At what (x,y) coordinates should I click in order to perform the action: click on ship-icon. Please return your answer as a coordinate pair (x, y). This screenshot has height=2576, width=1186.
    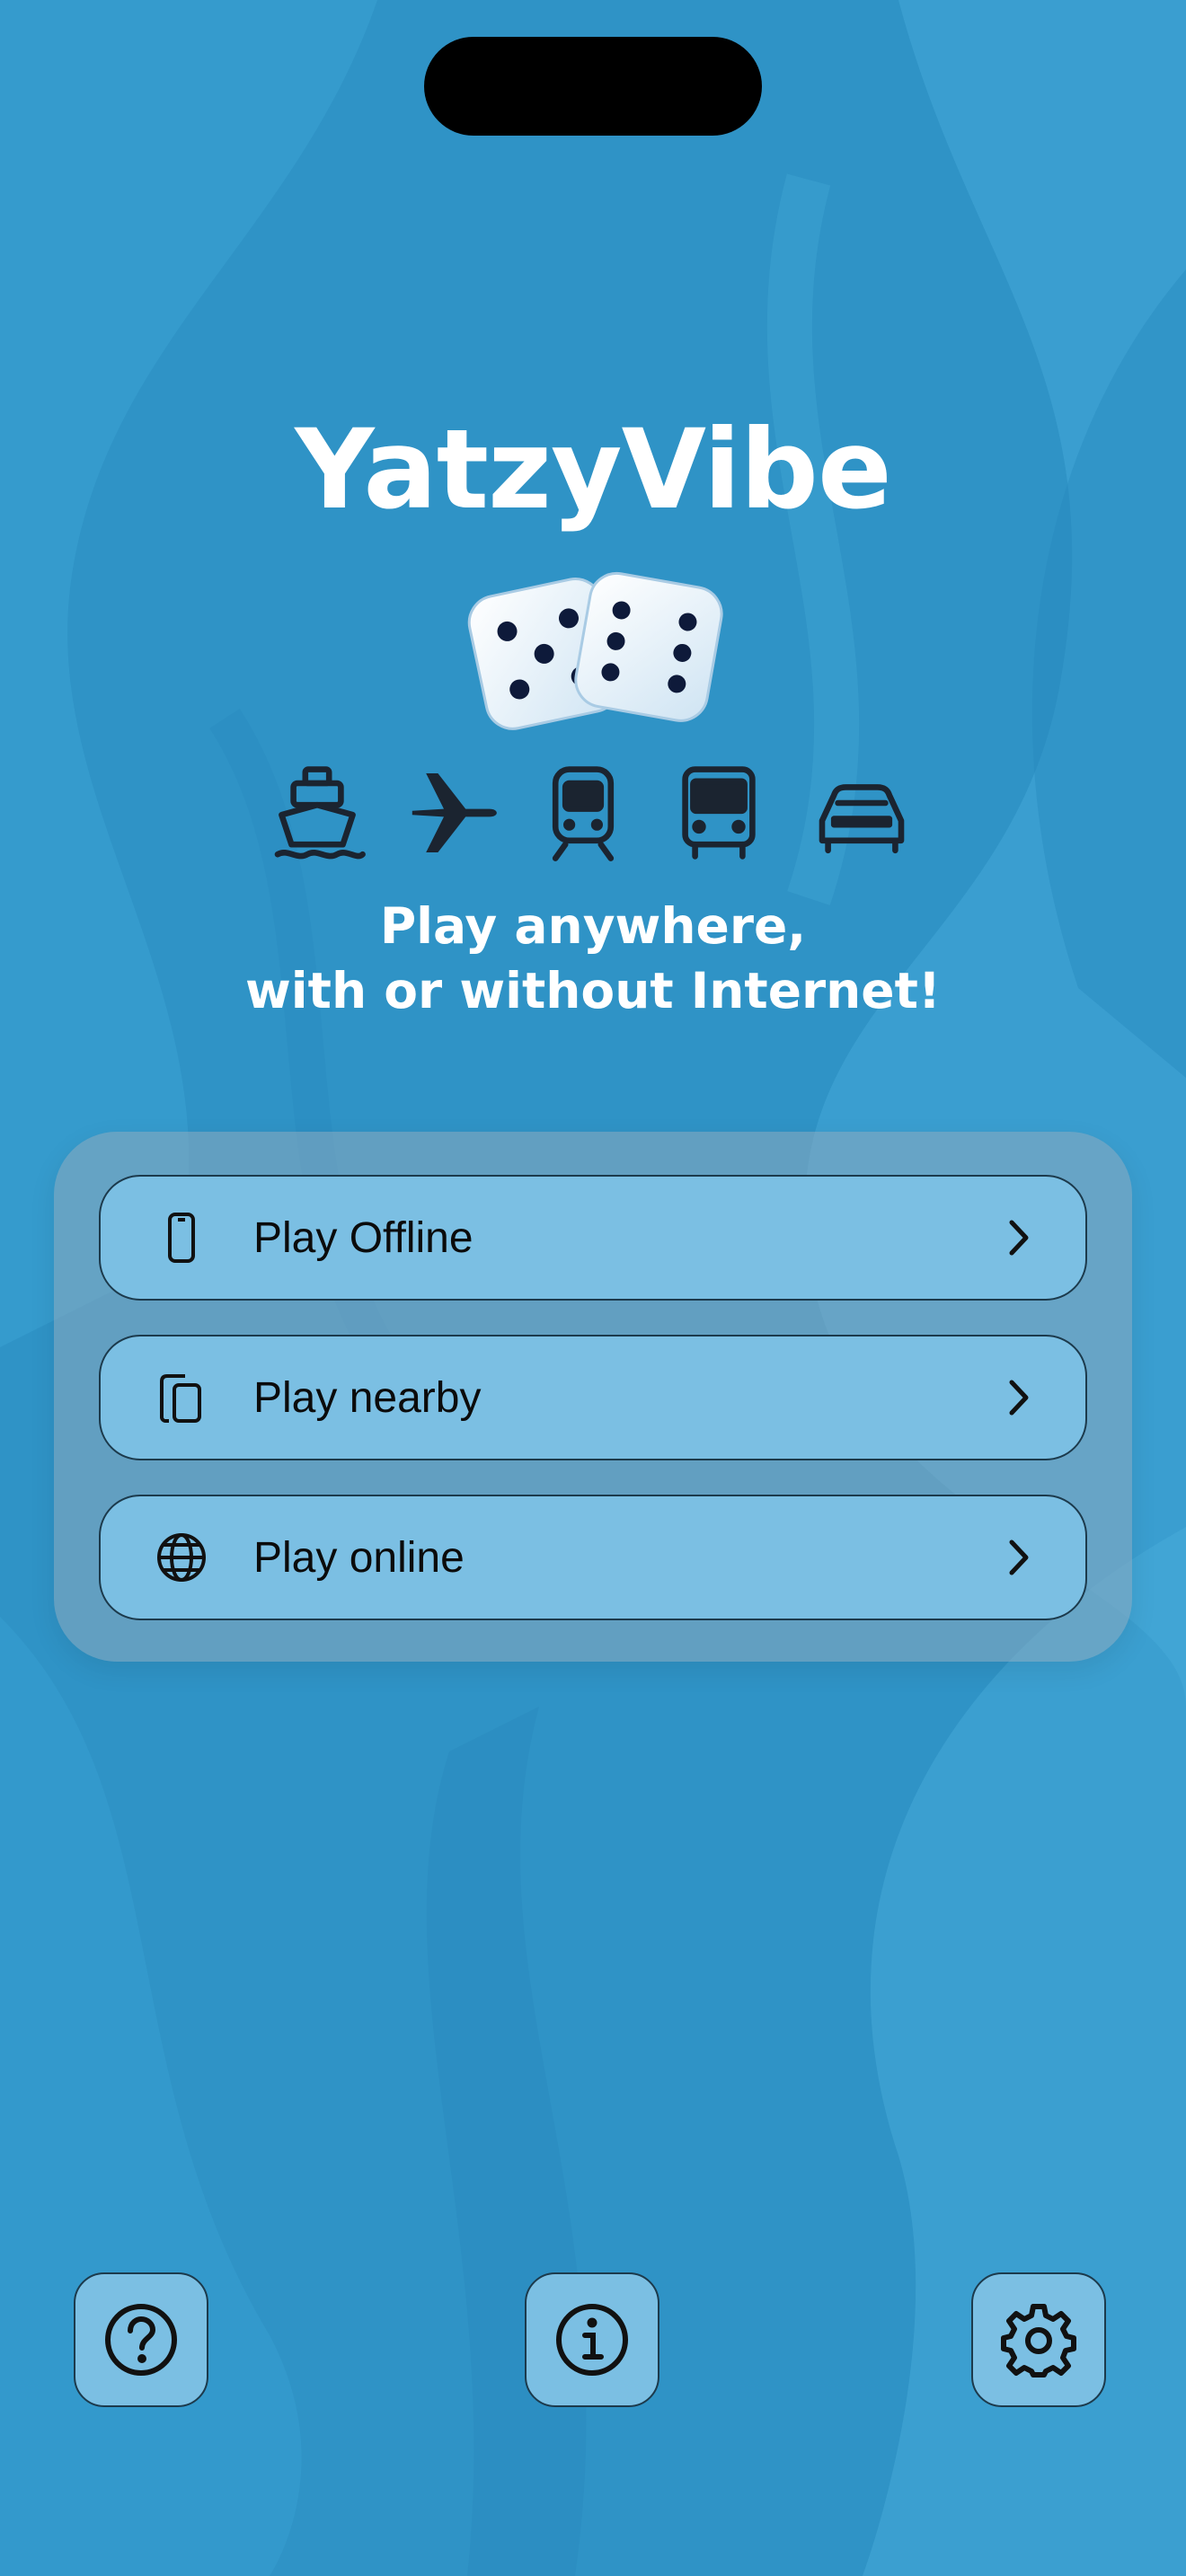
    Looking at the image, I should click on (317, 812).